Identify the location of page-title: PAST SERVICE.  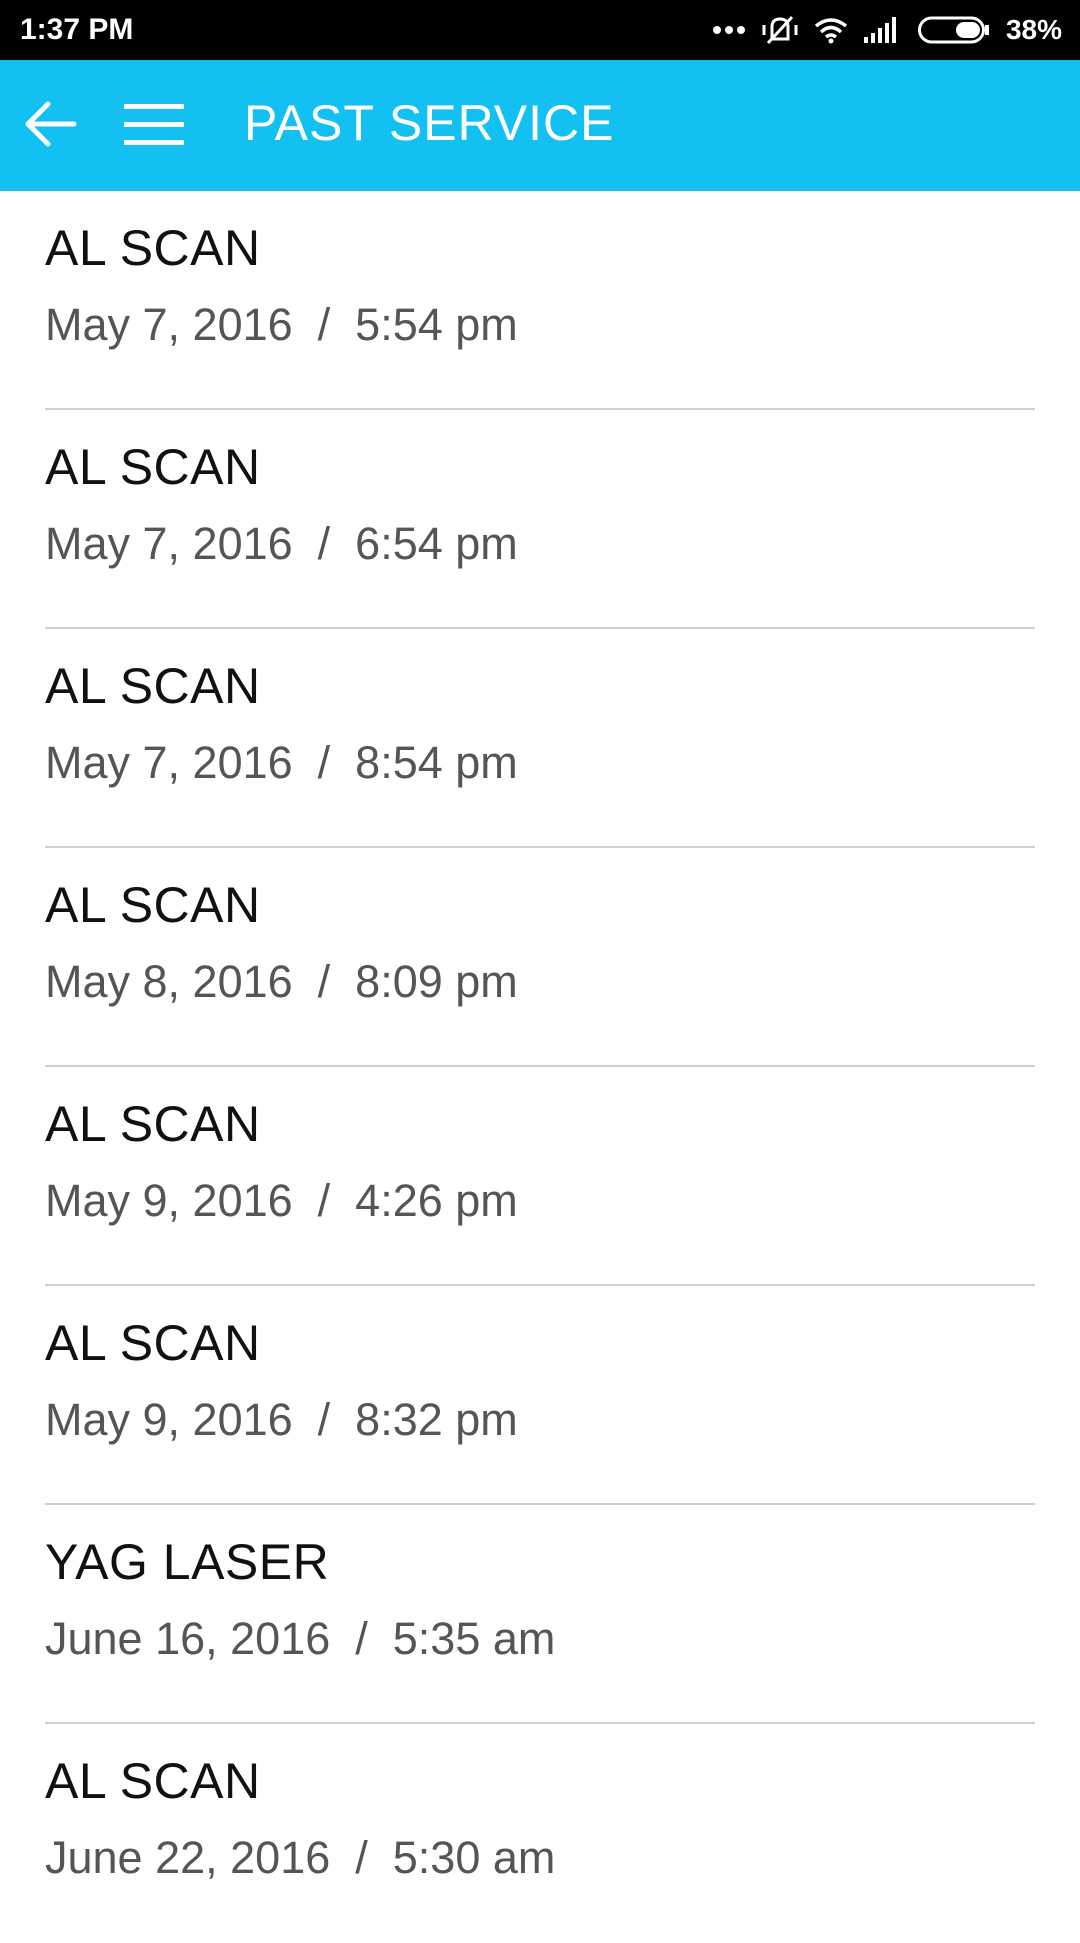
(429, 123).